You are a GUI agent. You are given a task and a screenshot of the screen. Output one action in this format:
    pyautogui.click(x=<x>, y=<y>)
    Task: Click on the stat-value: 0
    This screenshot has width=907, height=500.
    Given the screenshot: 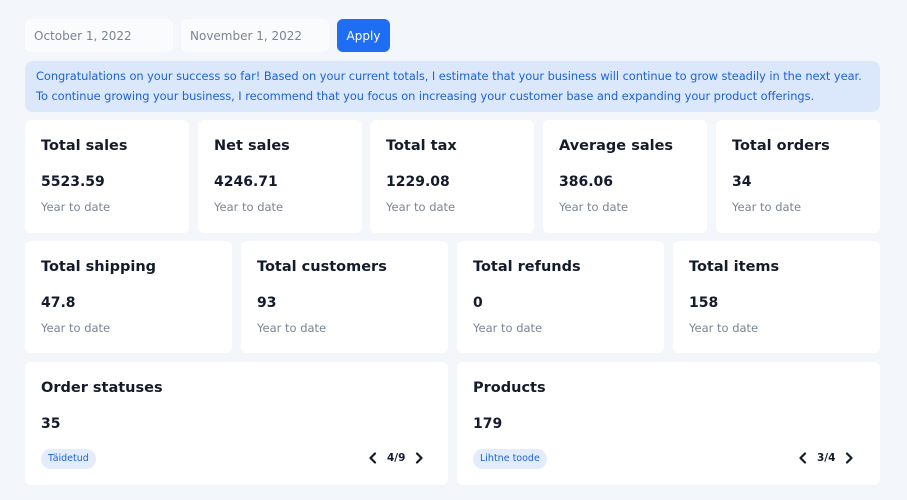 What is the action you would take?
    pyautogui.click(x=478, y=303)
    